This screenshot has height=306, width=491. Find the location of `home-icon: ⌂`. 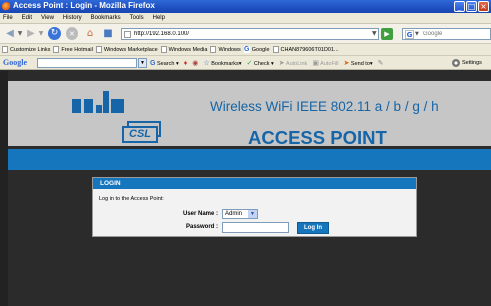

home-icon: ⌂ is located at coordinates (90, 33).